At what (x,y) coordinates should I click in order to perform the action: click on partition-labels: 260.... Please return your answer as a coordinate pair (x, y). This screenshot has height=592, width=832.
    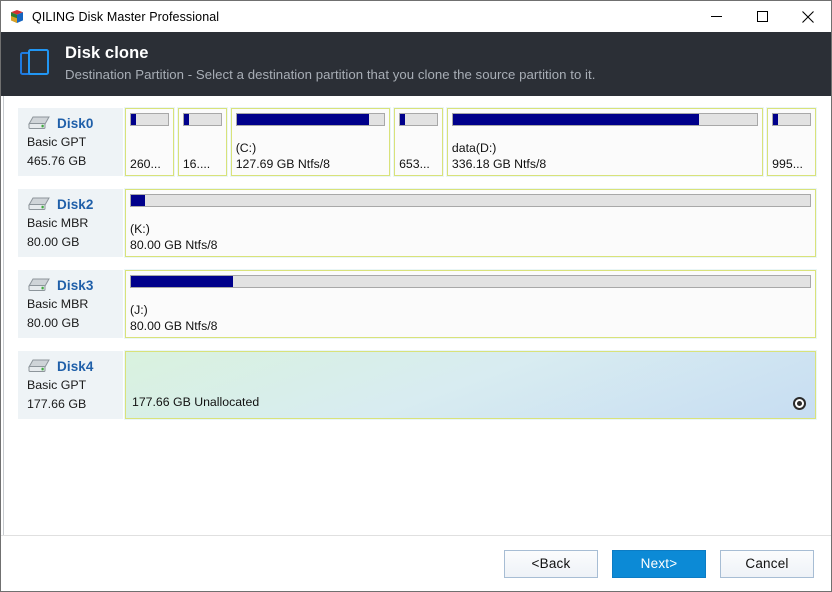
    Looking at the image, I should click on (149, 150).